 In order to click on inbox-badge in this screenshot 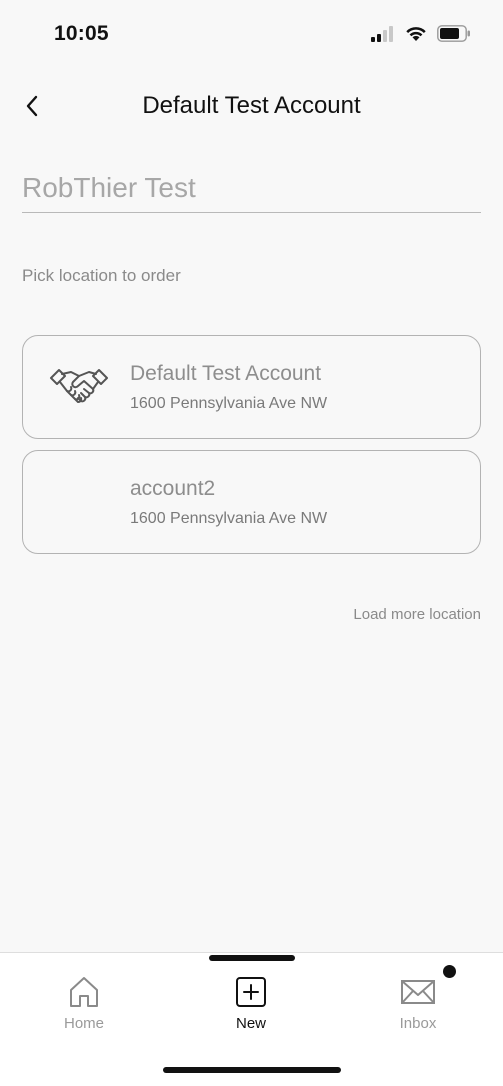, I will do `click(449, 971)`.